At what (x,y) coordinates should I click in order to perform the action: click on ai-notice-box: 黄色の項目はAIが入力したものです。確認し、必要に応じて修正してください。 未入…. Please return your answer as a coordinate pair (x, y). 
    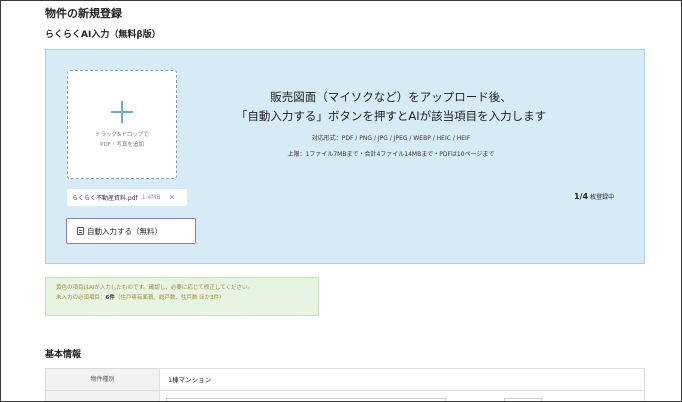
    Looking at the image, I should click on (182, 296).